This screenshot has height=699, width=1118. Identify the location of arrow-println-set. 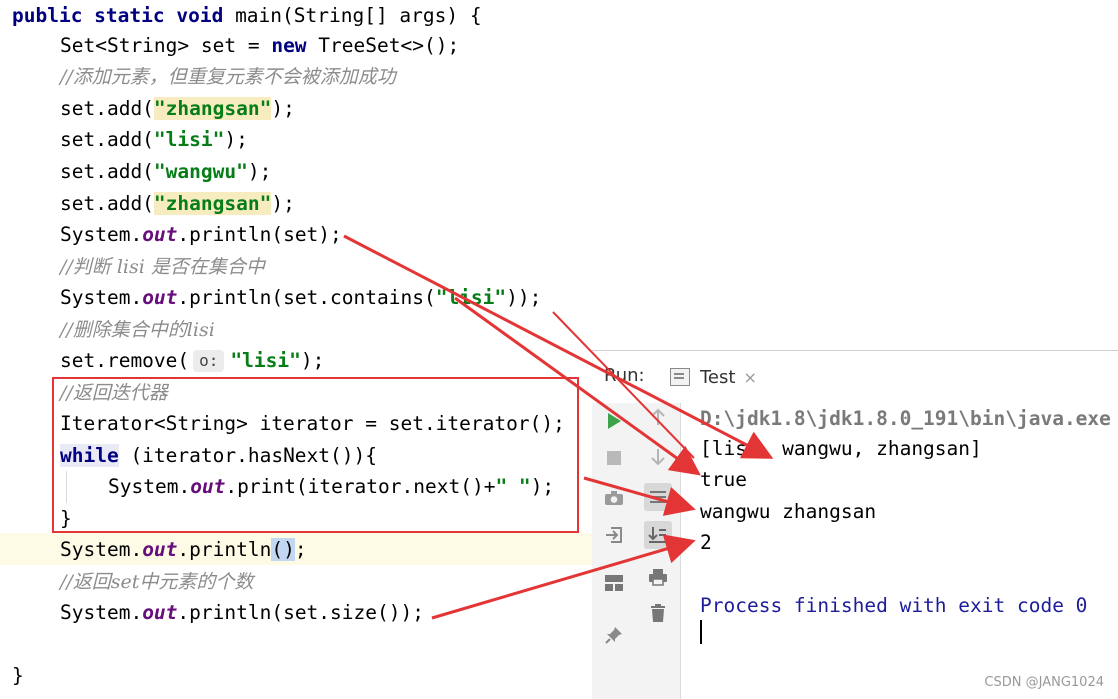
(558, 346).